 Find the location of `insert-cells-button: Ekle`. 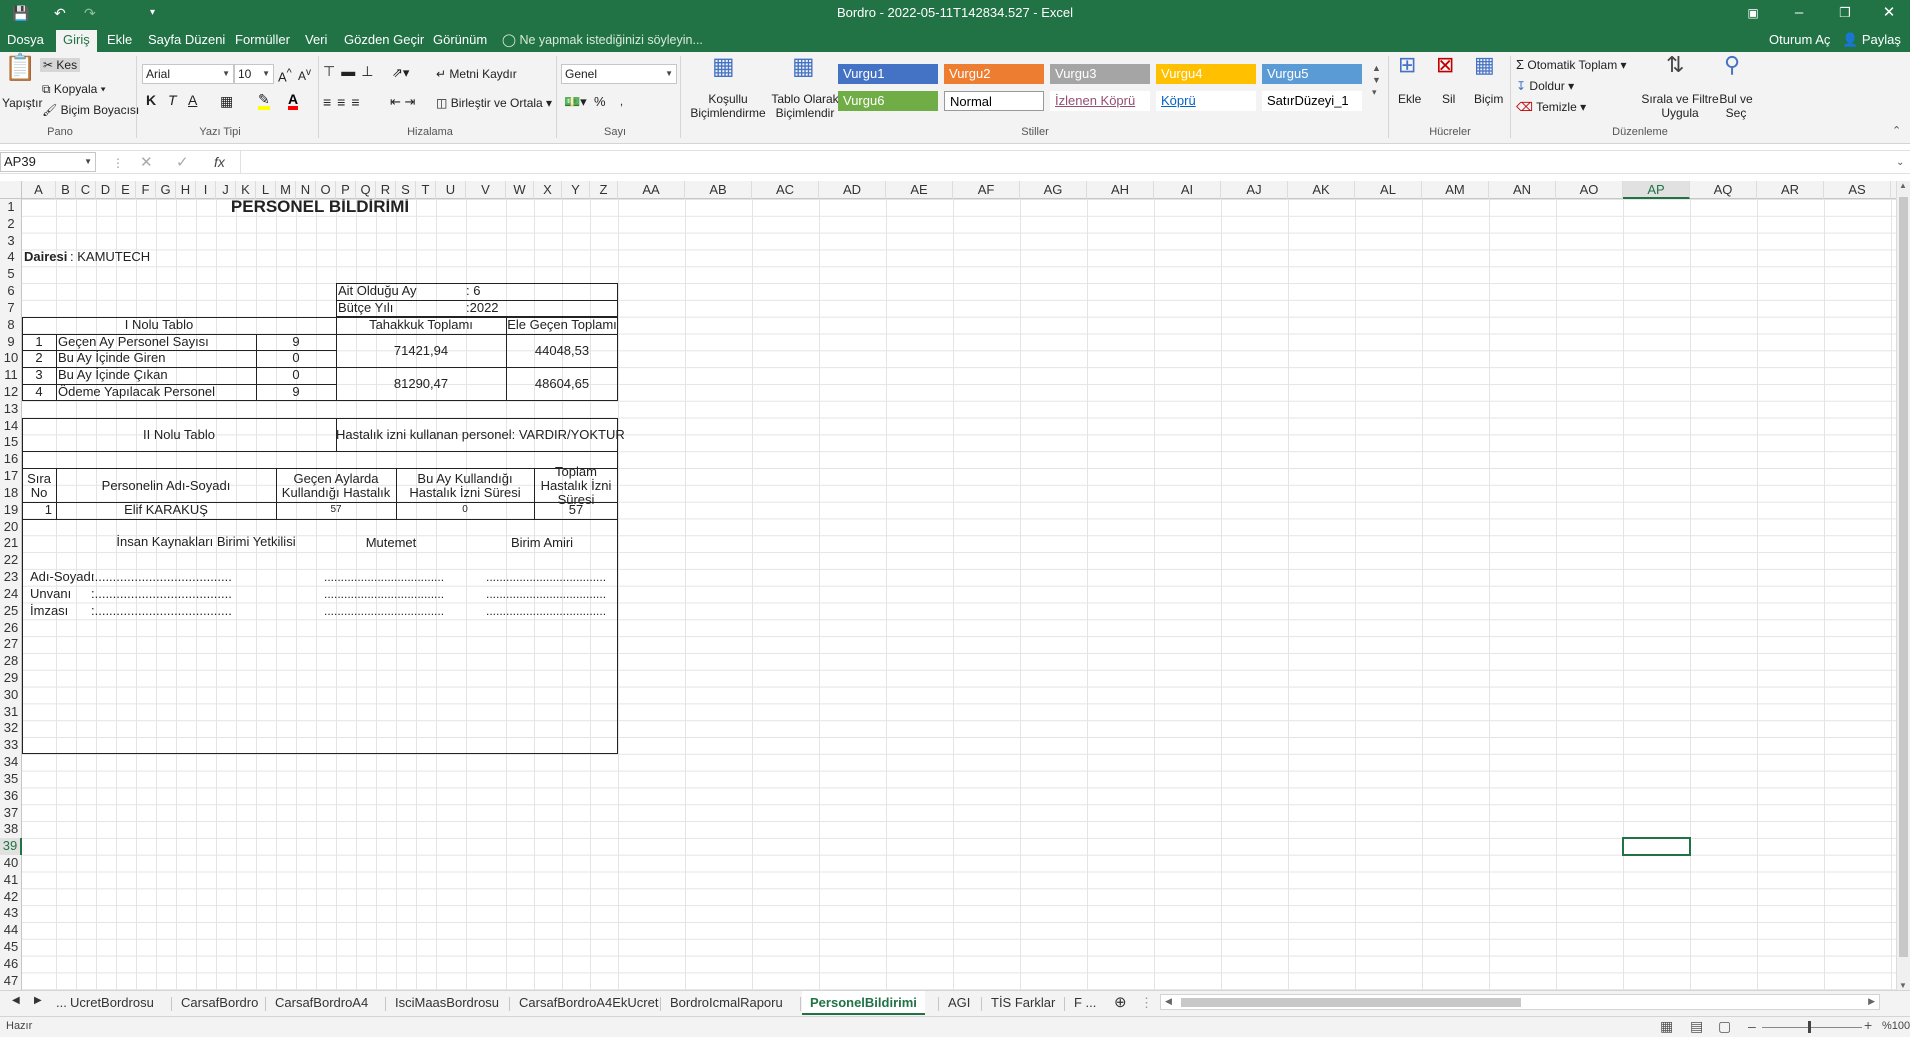

insert-cells-button: Ekle is located at coordinates (1409, 99).